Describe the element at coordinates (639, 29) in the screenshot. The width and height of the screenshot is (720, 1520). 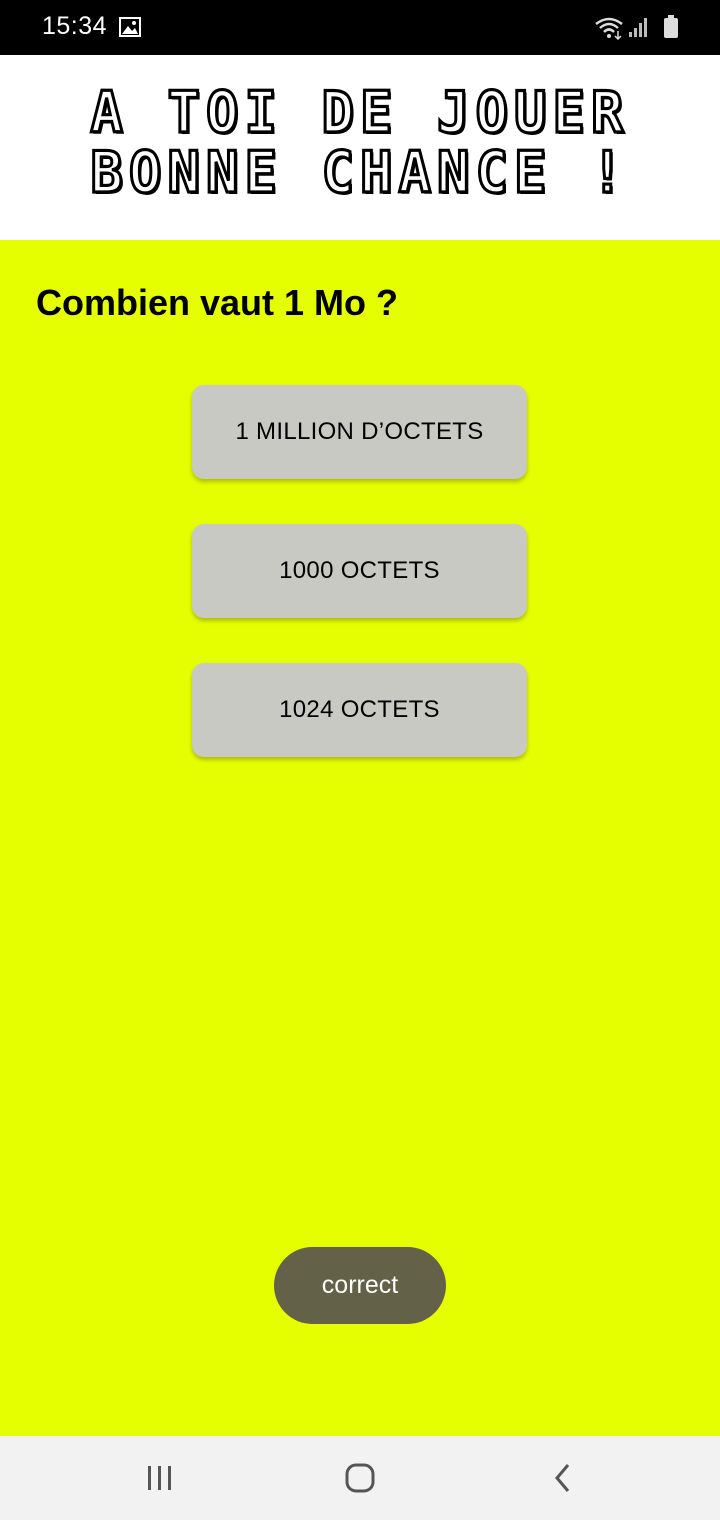
I see `signal-icon` at that location.